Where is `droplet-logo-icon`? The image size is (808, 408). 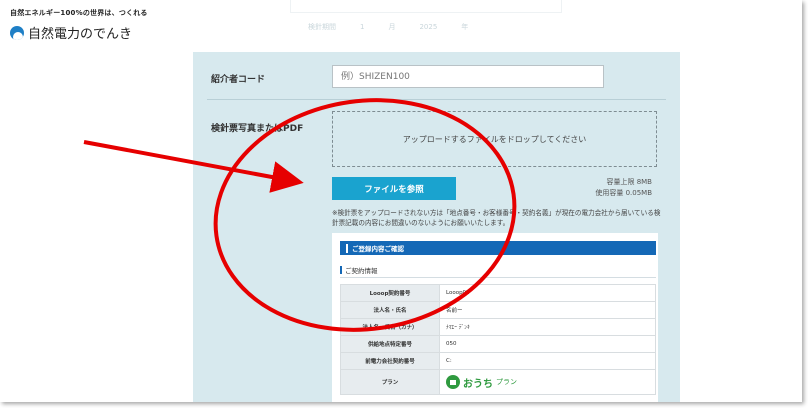 droplet-logo-icon is located at coordinates (17, 32).